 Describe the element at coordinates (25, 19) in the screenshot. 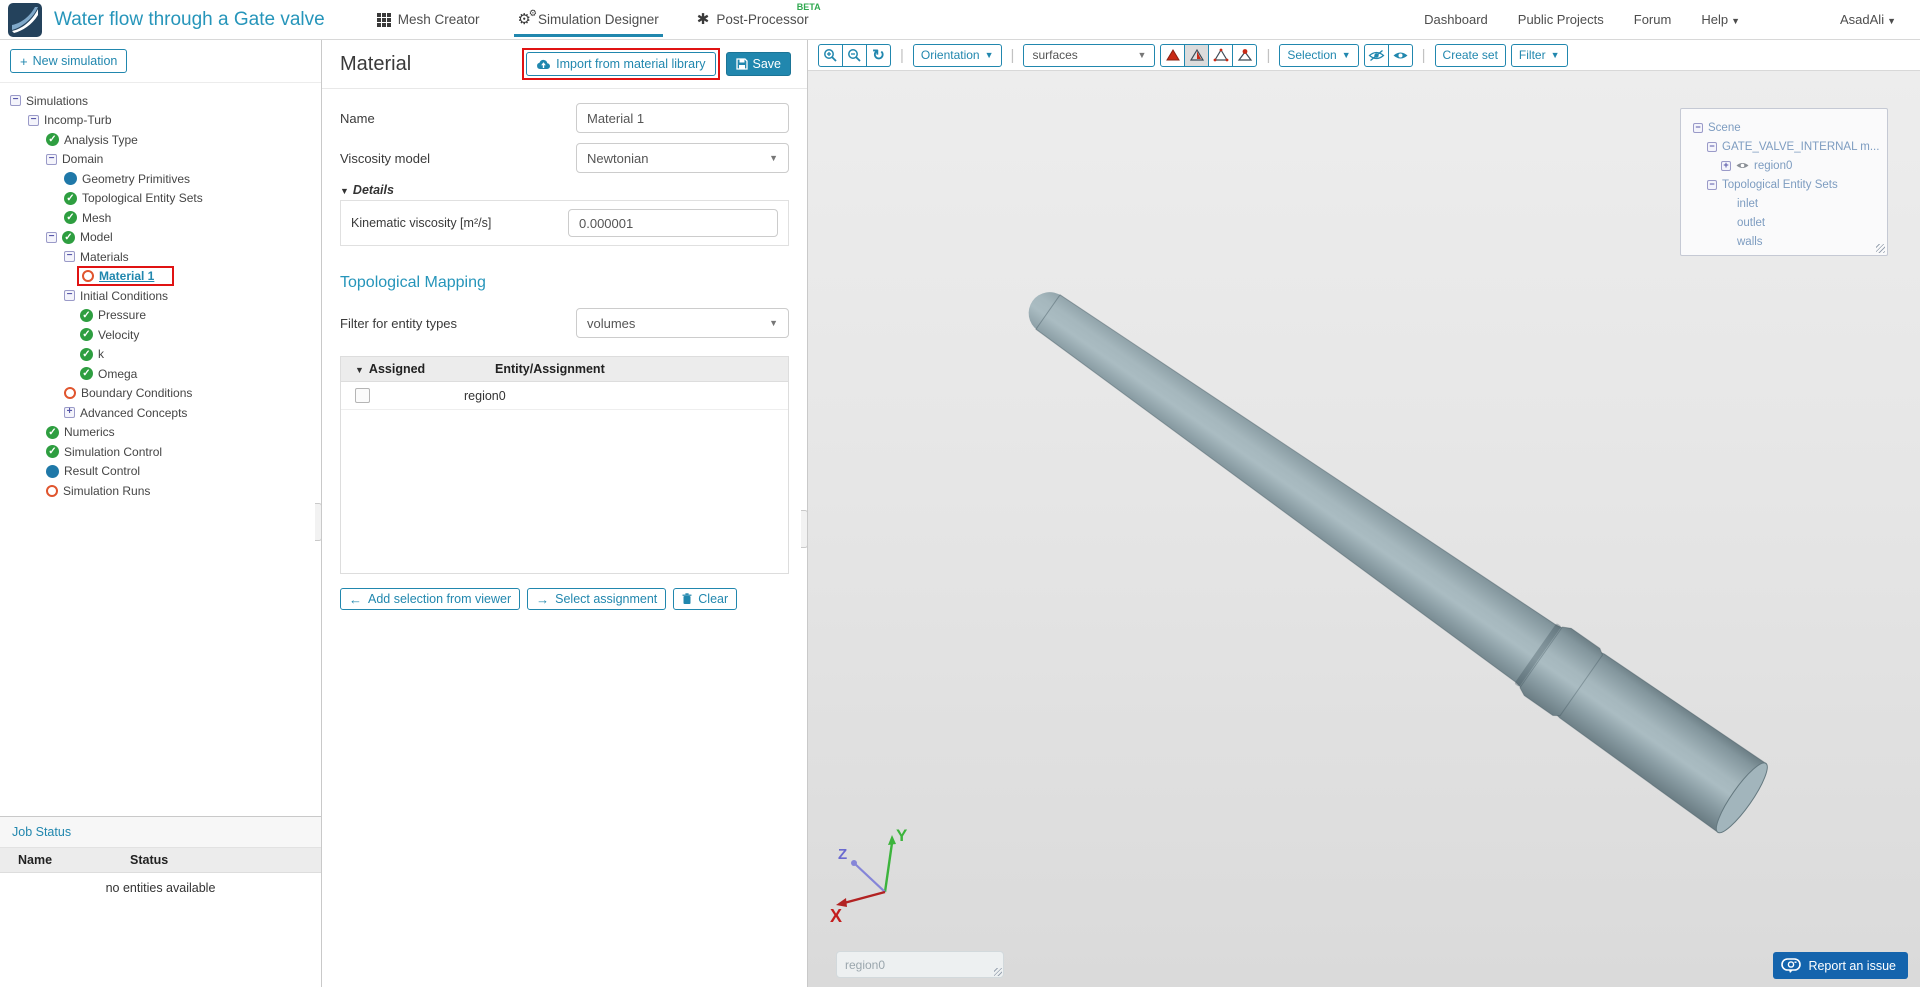

I see `simscale-logo` at that location.